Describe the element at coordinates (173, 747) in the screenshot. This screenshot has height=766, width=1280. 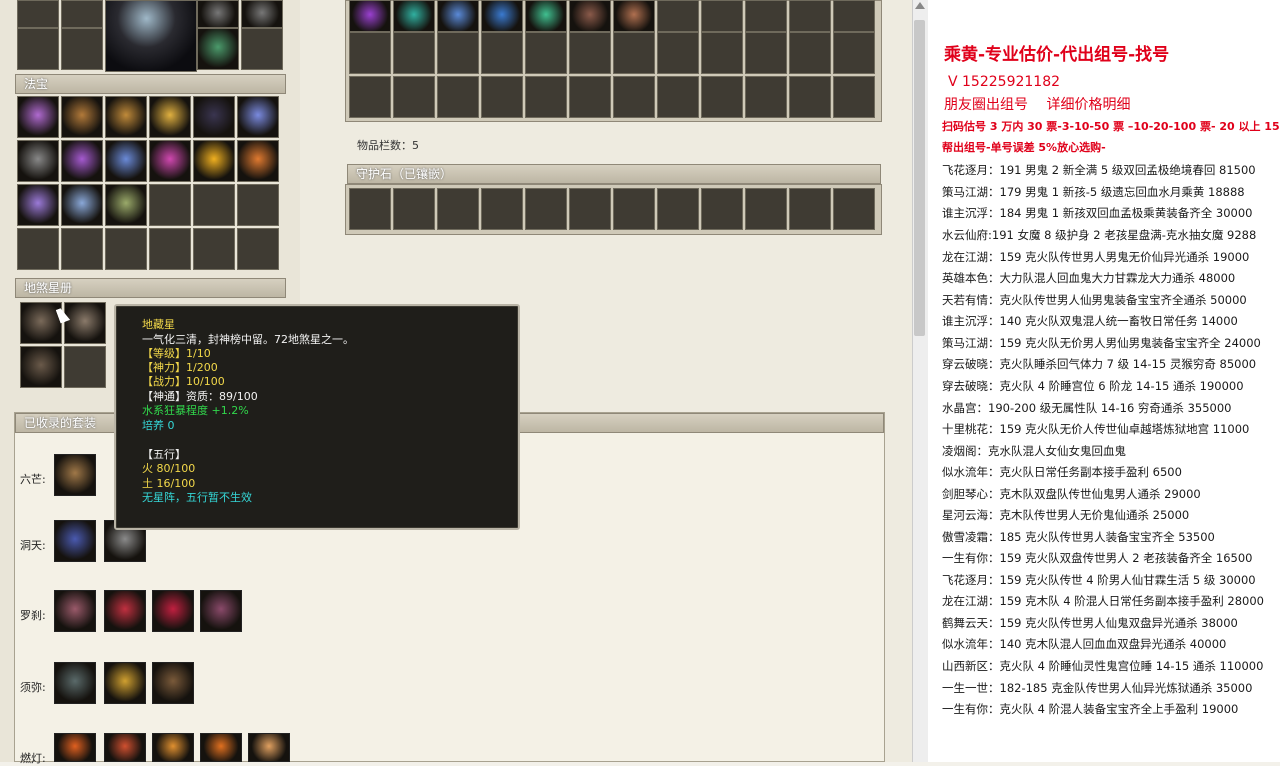
I see `crown-icon` at that location.